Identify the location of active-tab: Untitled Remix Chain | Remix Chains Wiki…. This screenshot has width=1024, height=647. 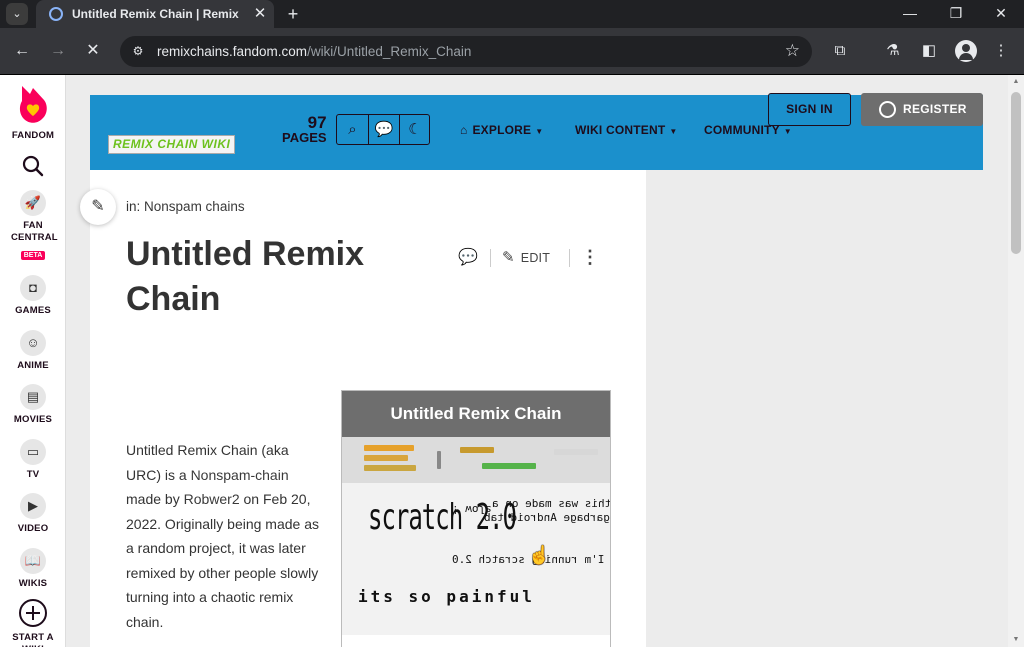
(155, 14).